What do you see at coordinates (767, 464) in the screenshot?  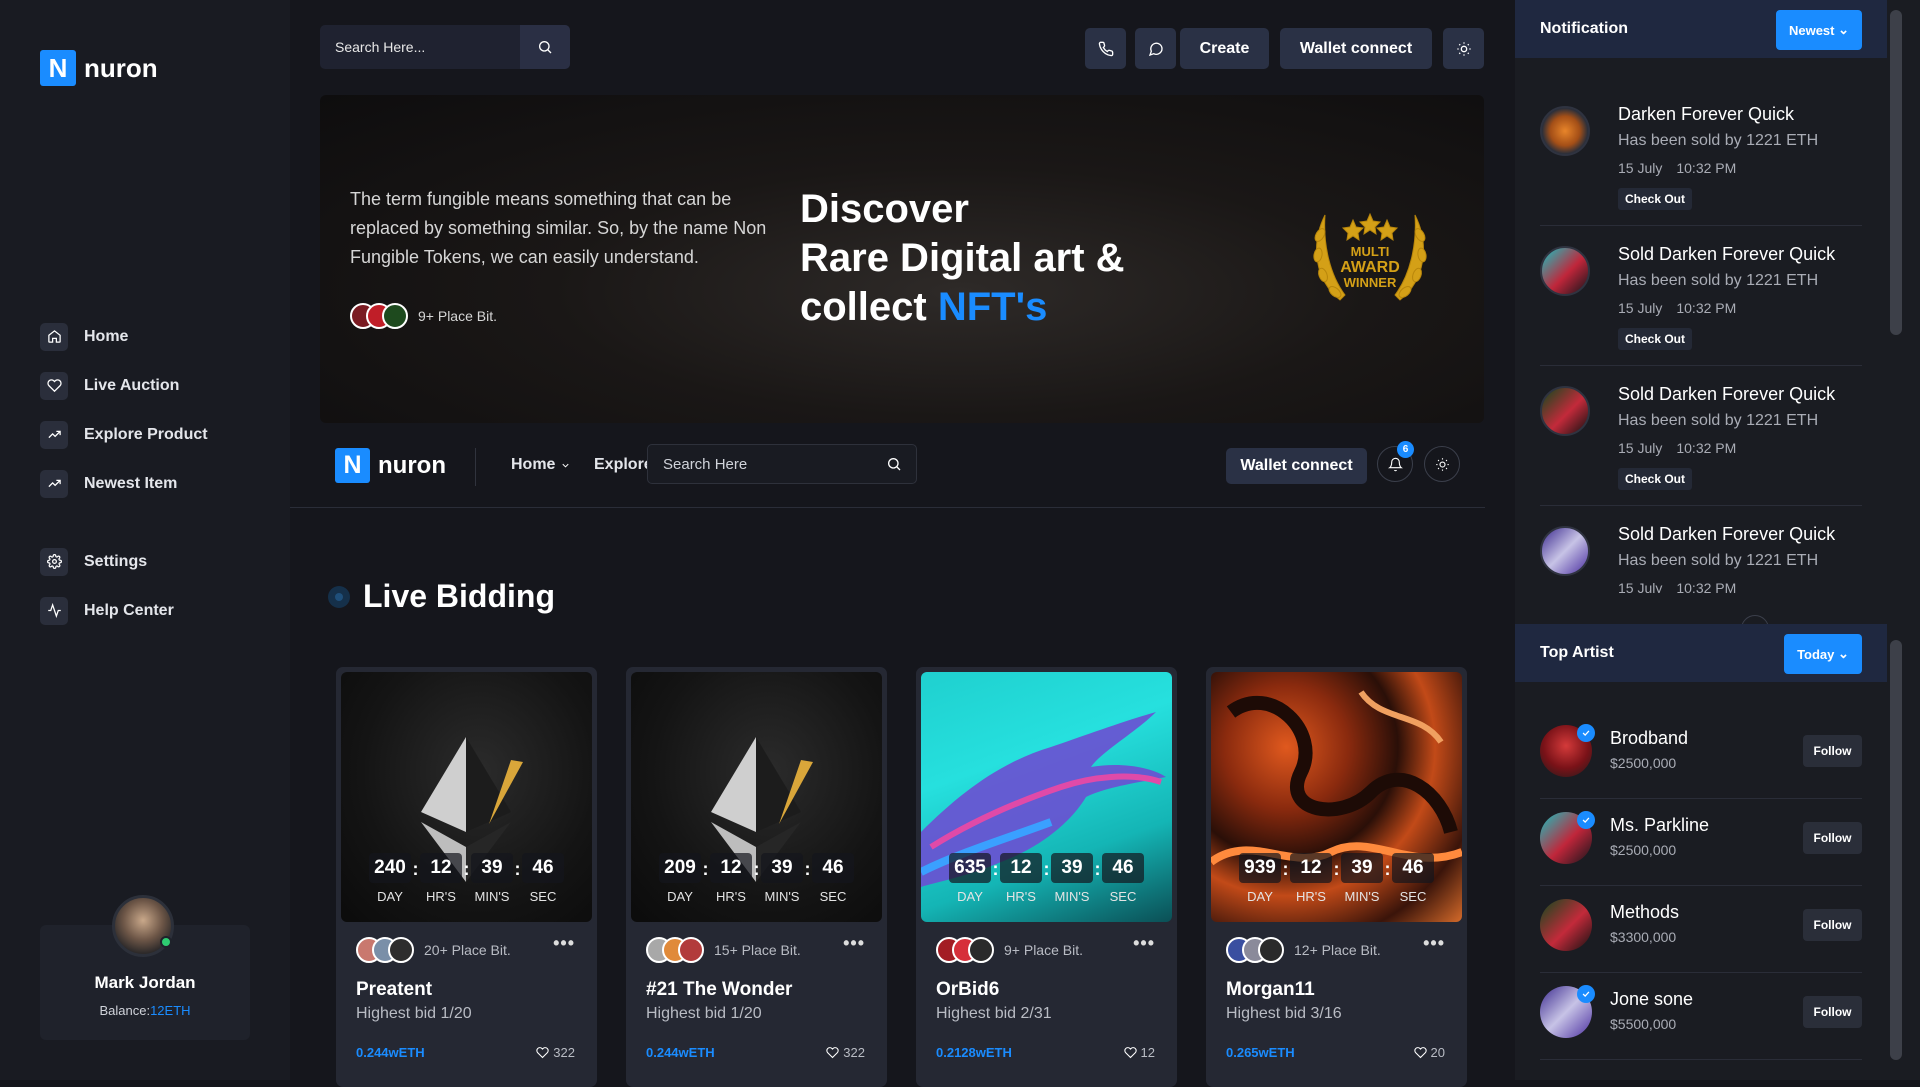 I see `nav-search-input` at bounding box center [767, 464].